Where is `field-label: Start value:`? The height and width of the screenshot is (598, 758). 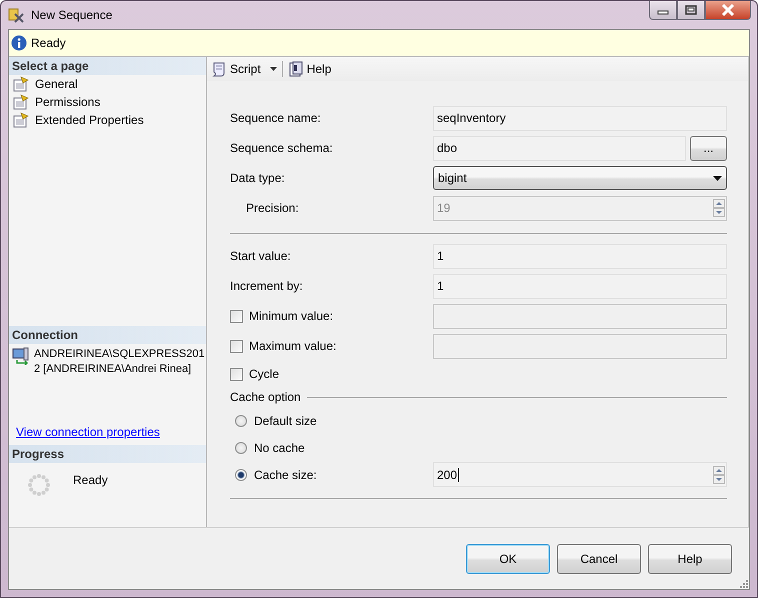 field-label: Start value: is located at coordinates (261, 256).